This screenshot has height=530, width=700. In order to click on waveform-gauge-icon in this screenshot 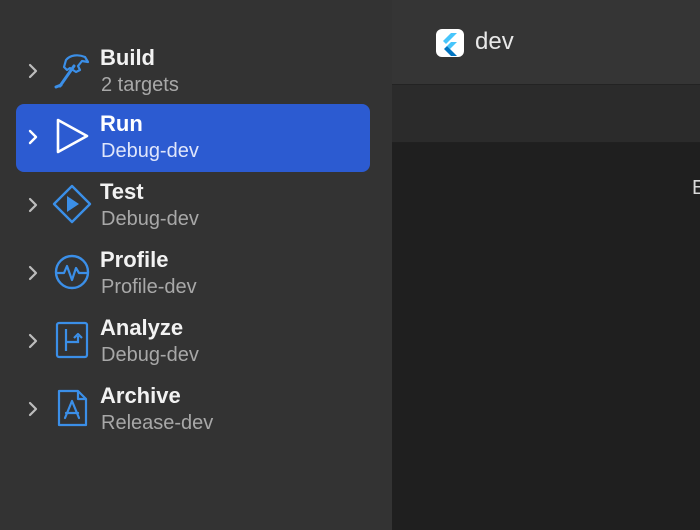, I will do `click(72, 272)`.